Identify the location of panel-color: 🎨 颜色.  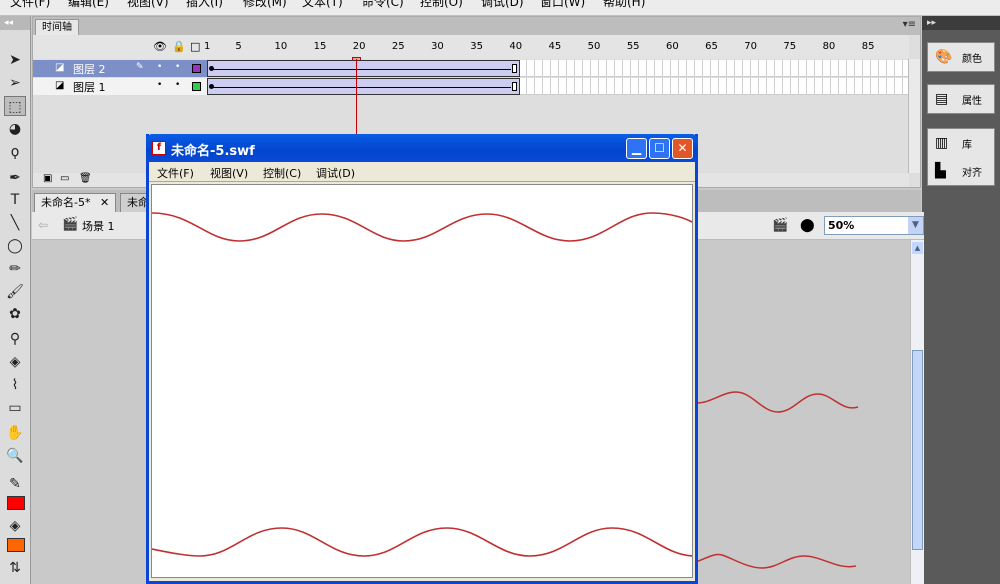
(961, 57).